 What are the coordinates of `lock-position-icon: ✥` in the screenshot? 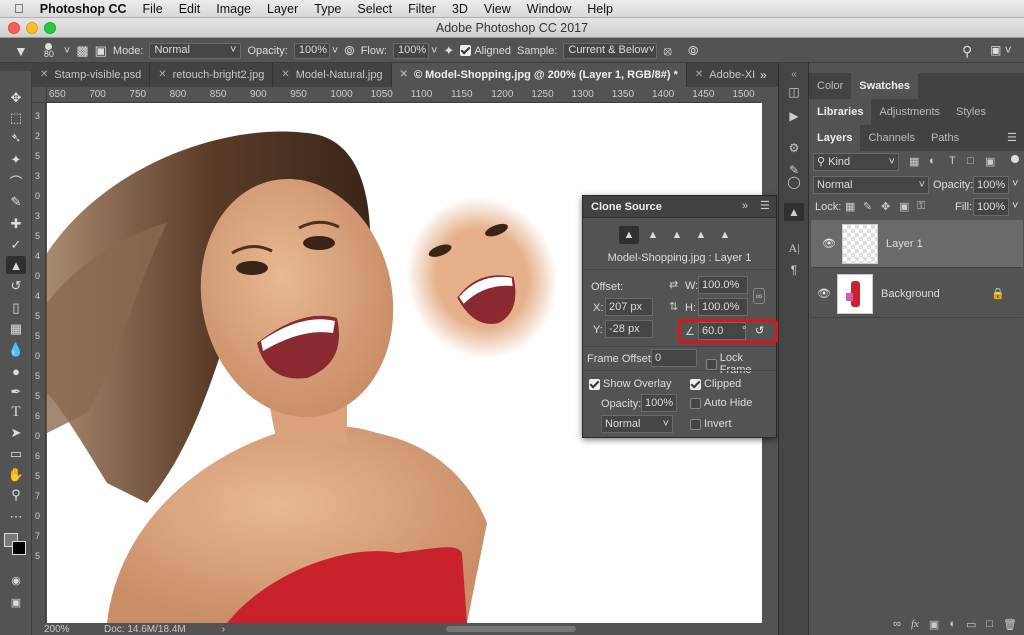 It's located at (885, 206).